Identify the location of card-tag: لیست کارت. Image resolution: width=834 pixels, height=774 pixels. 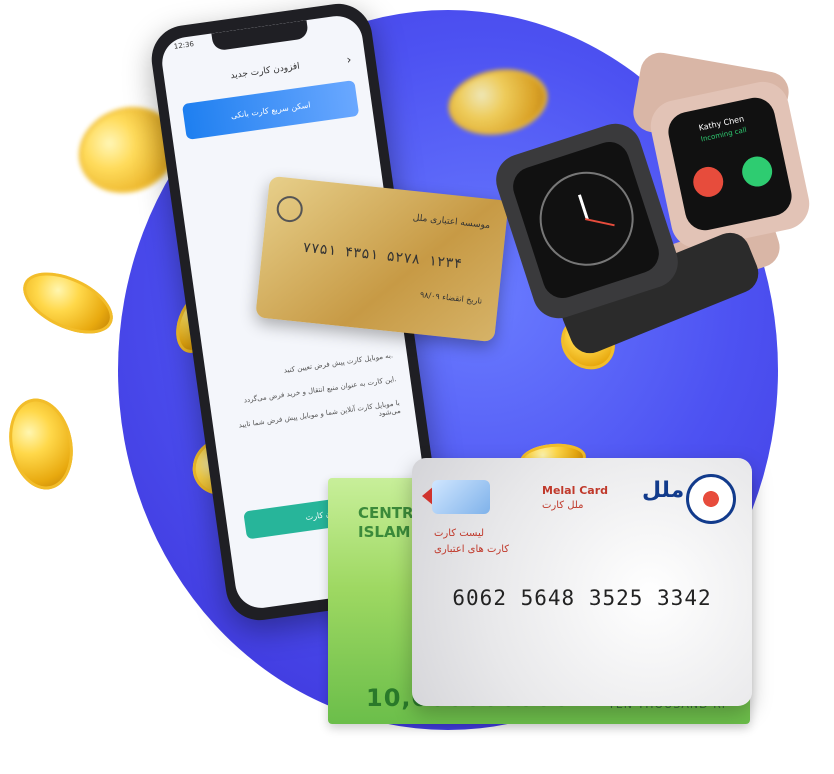
(459, 533).